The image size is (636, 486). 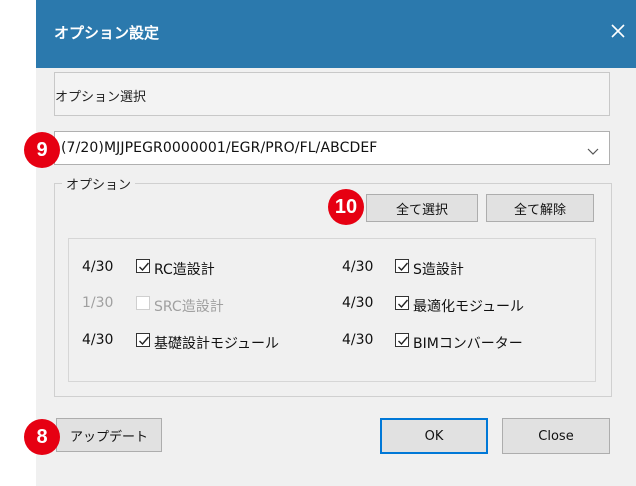 What do you see at coordinates (336, 34) in the screenshot?
I see `title-bar: オプション設定` at bounding box center [336, 34].